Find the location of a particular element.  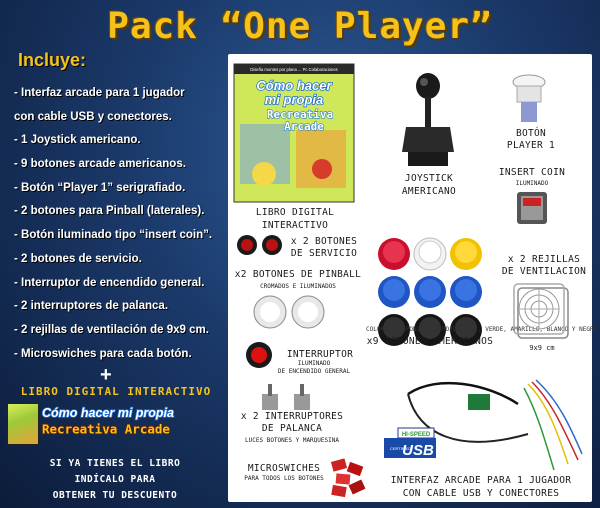

rejillas-label-line: x 2 REJILLAS is located at coordinates (544, 259).